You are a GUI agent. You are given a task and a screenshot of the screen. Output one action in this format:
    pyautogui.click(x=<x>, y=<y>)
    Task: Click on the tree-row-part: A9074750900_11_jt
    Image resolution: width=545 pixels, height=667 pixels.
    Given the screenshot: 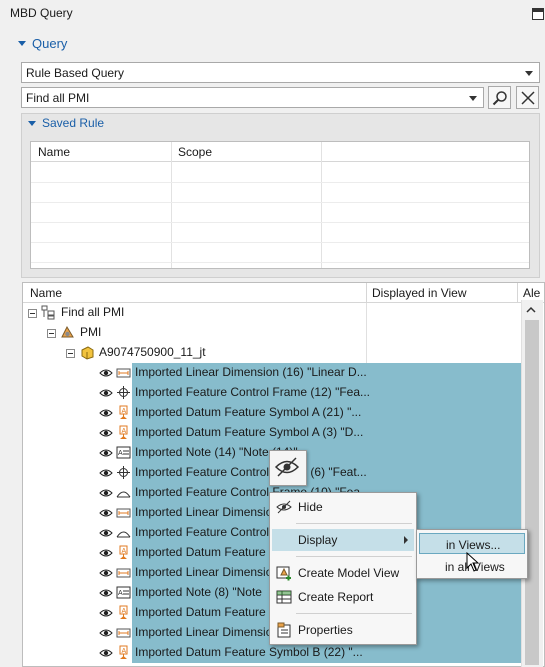 What is the action you would take?
    pyautogui.click(x=273, y=353)
    